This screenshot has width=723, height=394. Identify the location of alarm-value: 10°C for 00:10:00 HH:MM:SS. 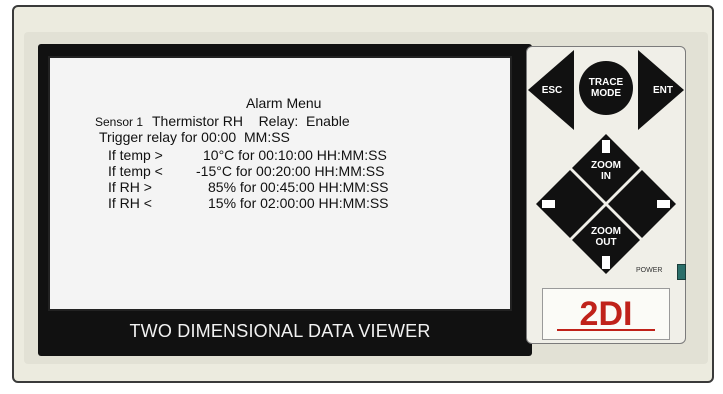
(295, 155).